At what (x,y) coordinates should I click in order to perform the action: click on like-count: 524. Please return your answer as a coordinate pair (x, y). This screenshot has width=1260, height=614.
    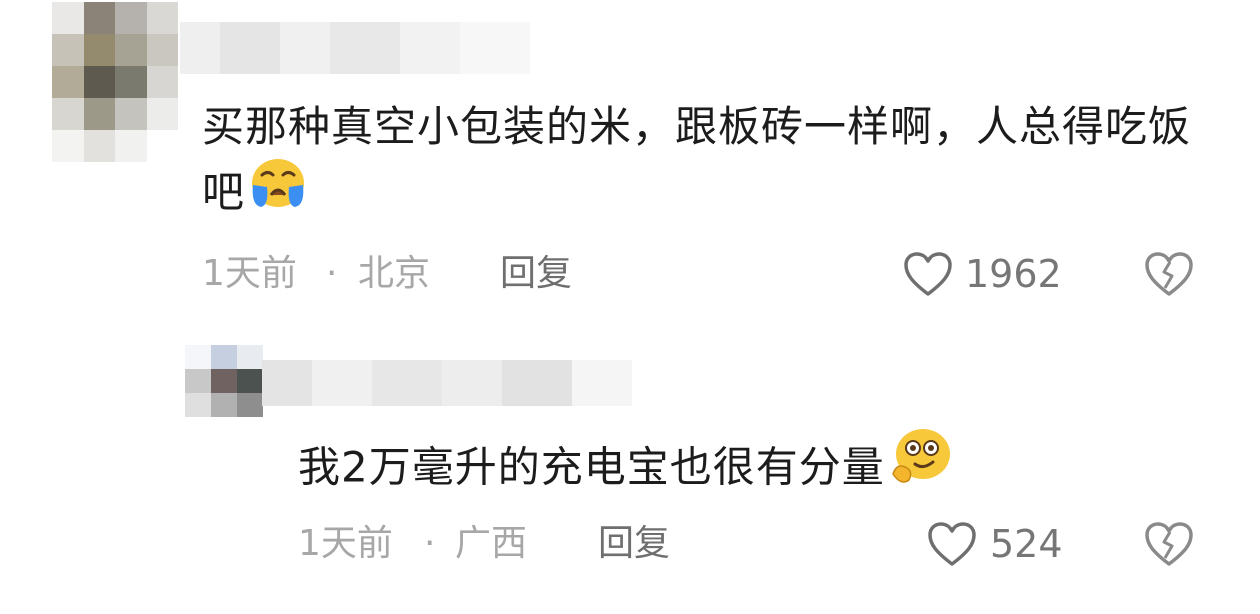
    Looking at the image, I should click on (1026, 544).